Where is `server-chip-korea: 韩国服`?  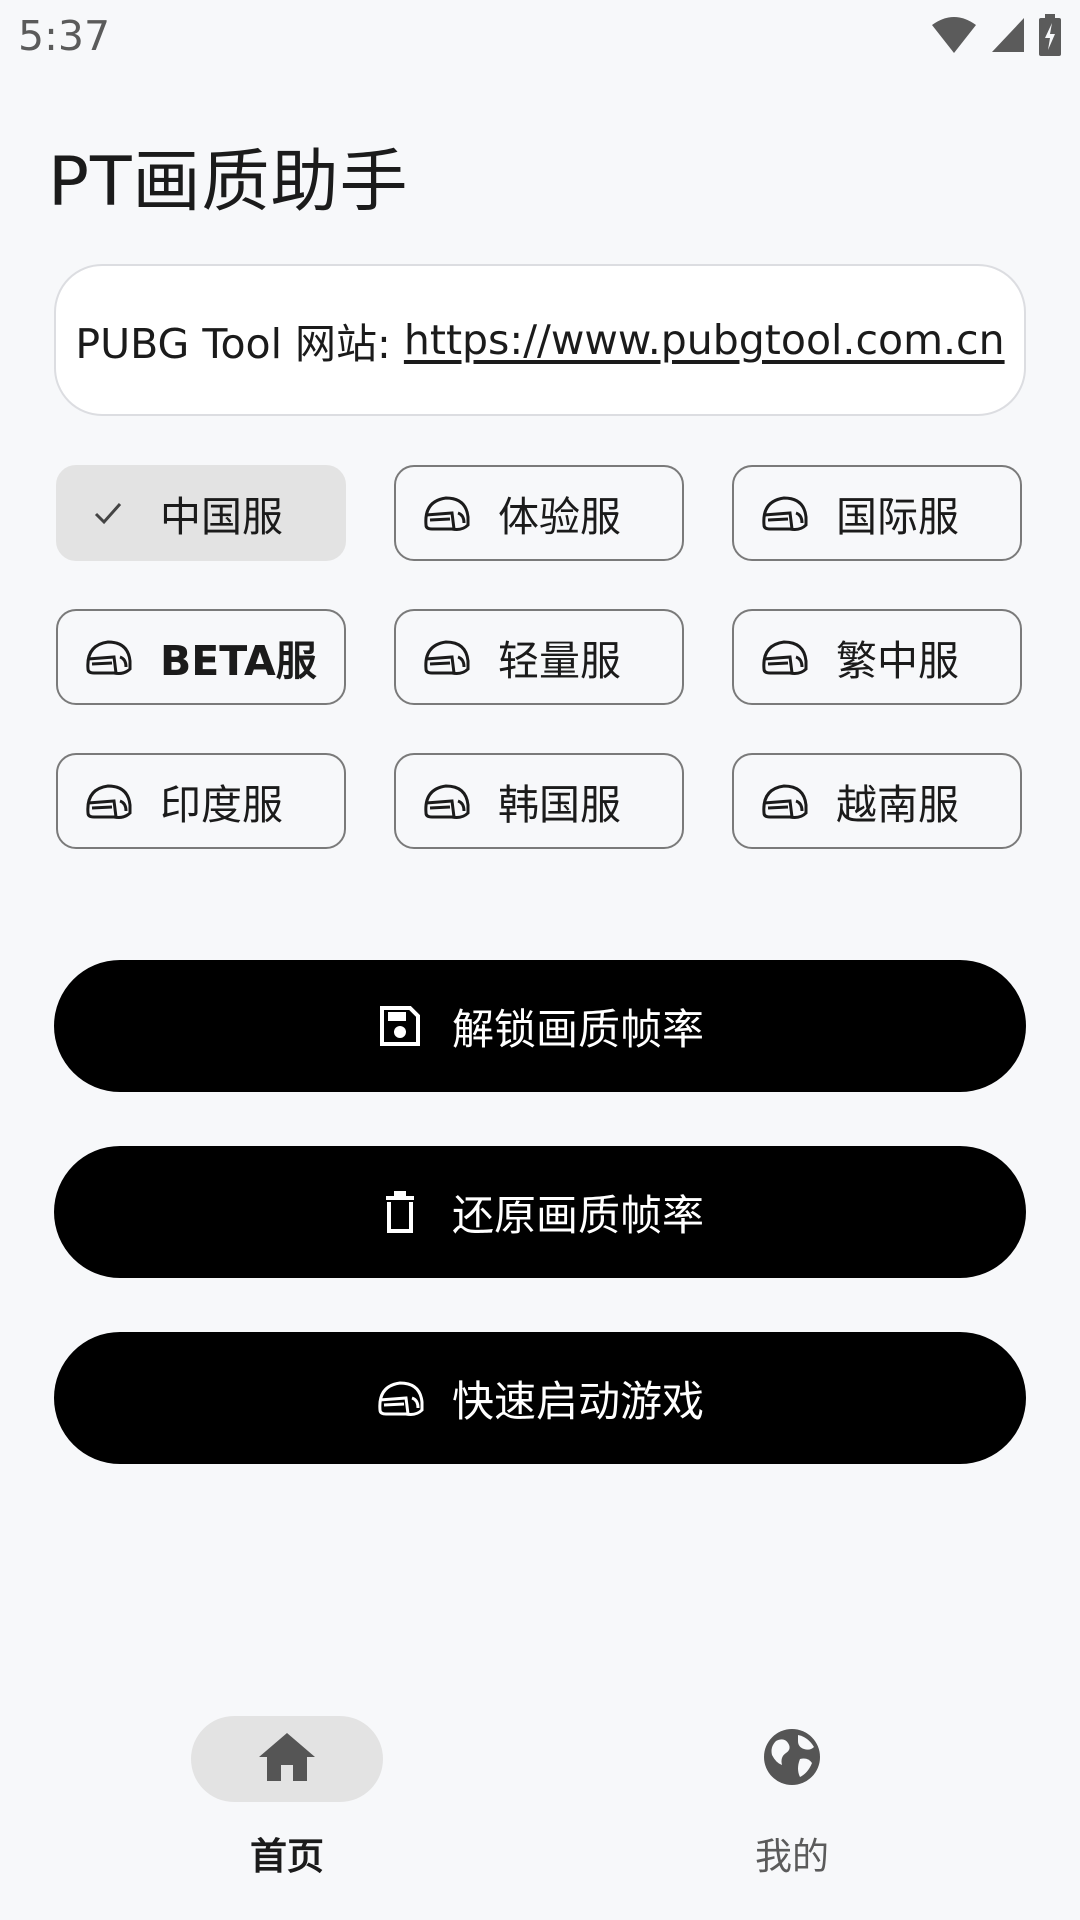 server-chip-korea: 韩国服 is located at coordinates (539, 801).